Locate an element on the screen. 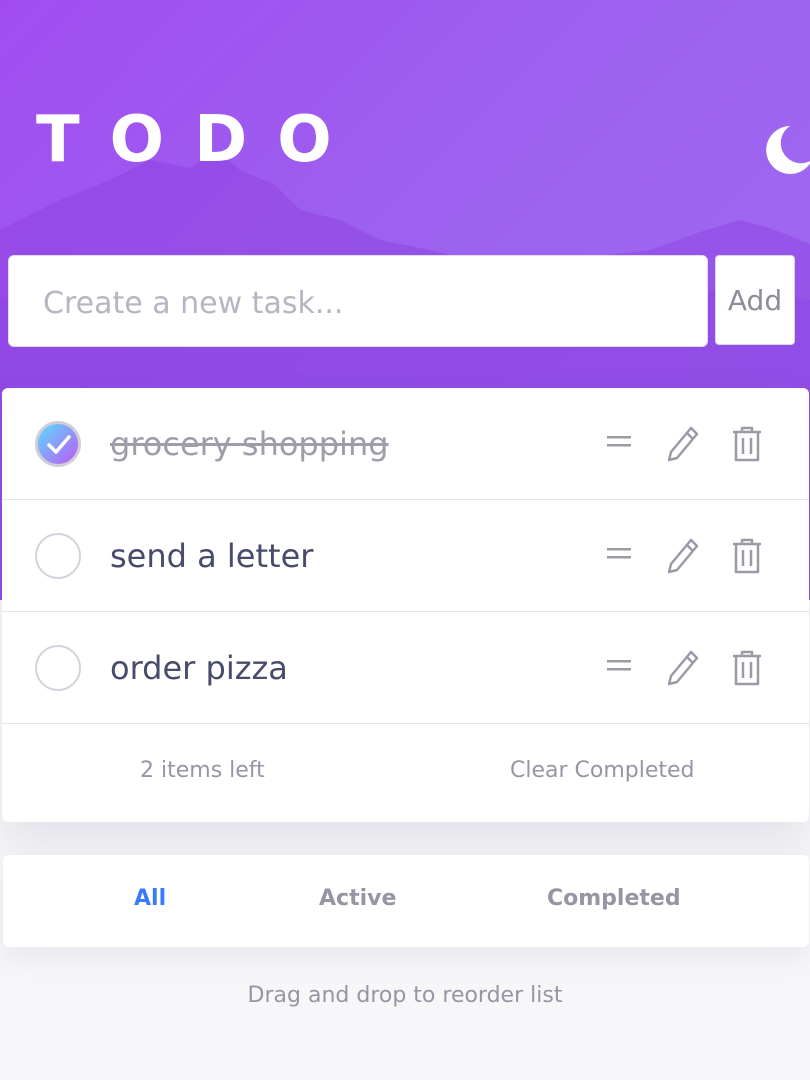 This screenshot has width=810, height=1080. app-title: TODO is located at coordinates (199, 140).